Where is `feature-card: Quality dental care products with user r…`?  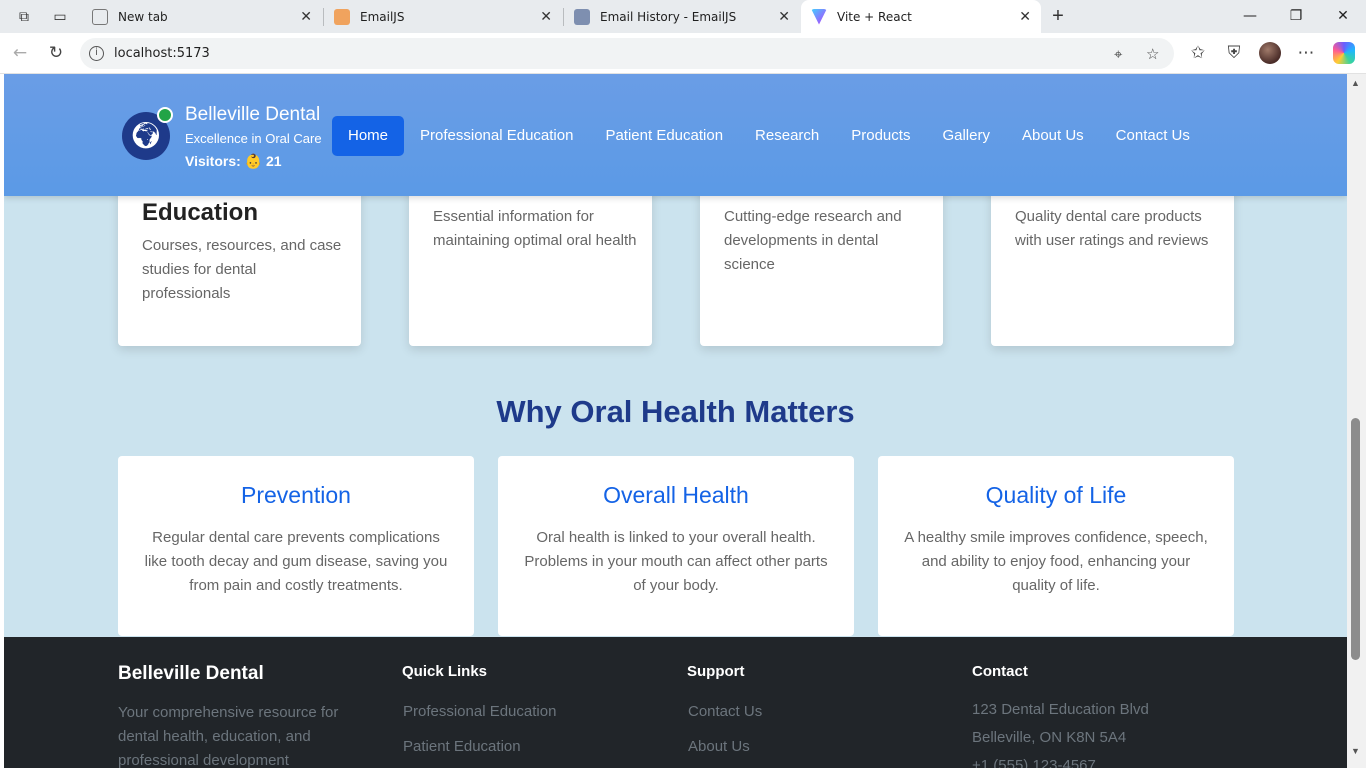
feature-card: Quality dental care products with user r… is located at coordinates (1112, 260).